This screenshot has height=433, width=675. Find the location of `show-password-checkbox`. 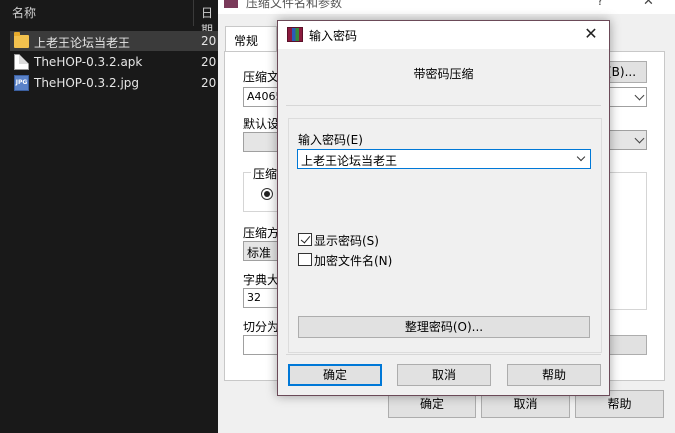

show-password-checkbox is located at coordinates (305, 239).